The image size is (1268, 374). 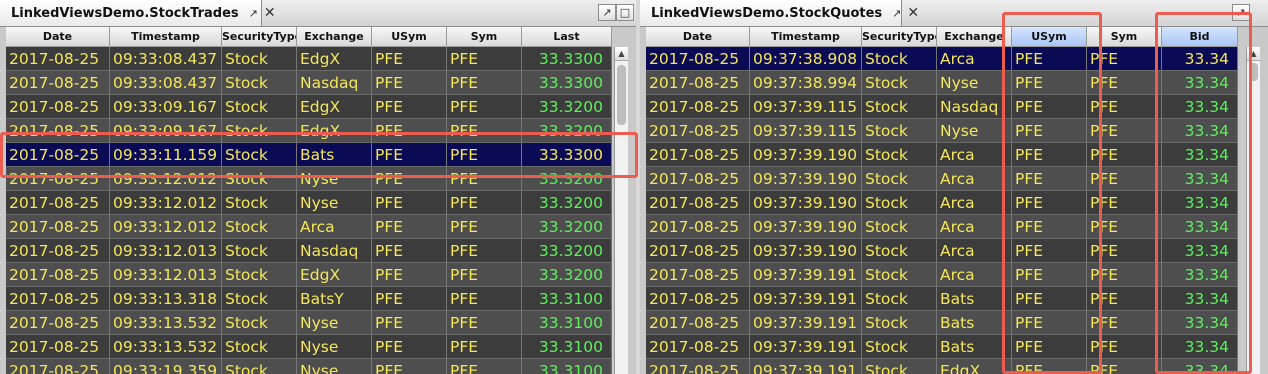 What do you see at coordinates (259, 37) in the screenshot?
I see `col-header-securitytype: SecurityType` at bounding box center [259, 37].